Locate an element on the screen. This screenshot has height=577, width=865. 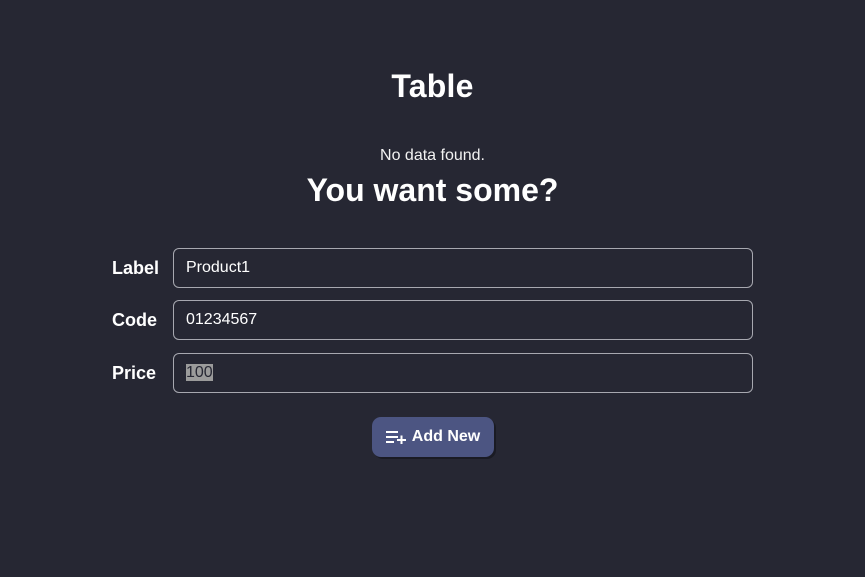
playlist-add-icon is located at coordinates (395, 437).